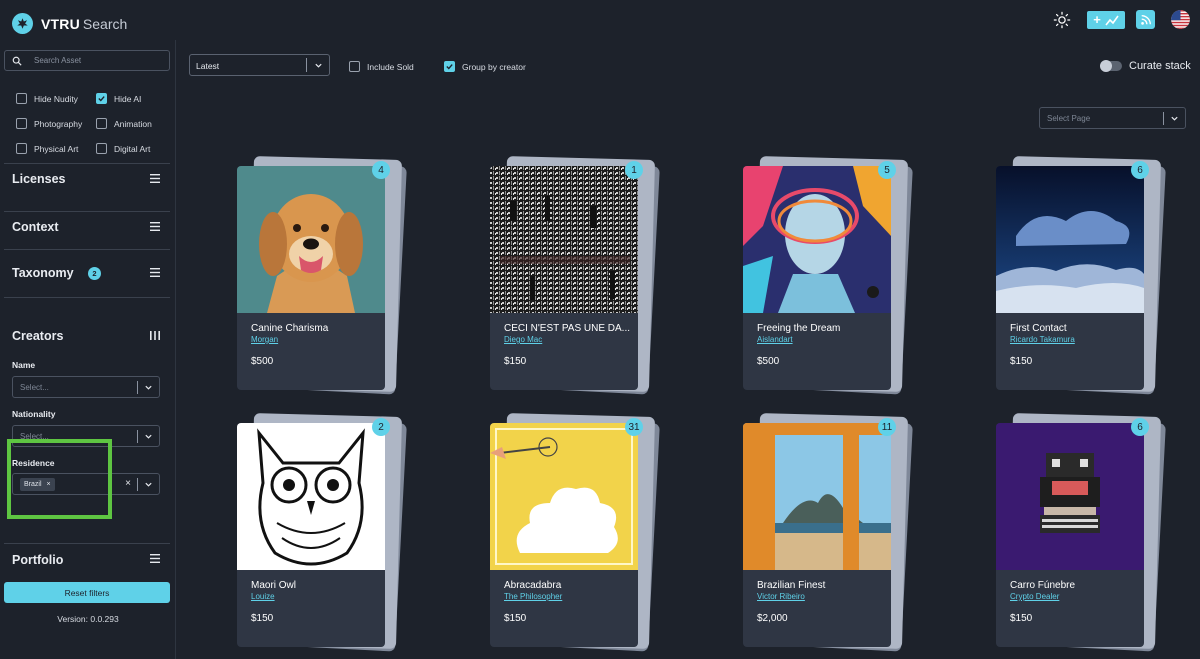 The width and height of the screenshot is (1200, 659). I want to click on stack-count-badge: 5, so click(887, 170).